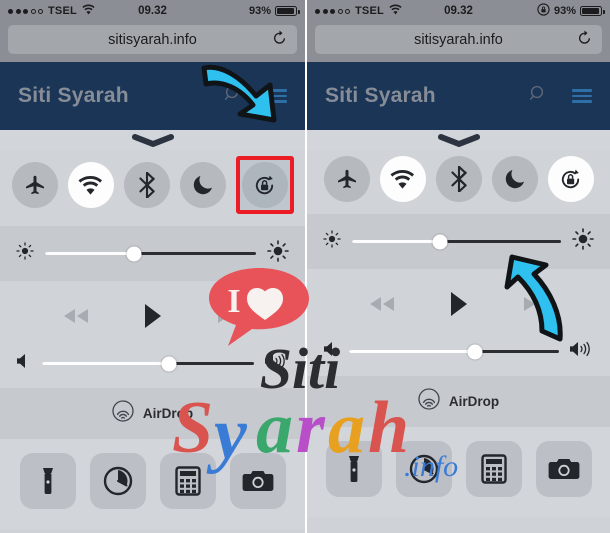 The image size is (610, 533). I want to click on app-shortcut-row, so click(152, 481).